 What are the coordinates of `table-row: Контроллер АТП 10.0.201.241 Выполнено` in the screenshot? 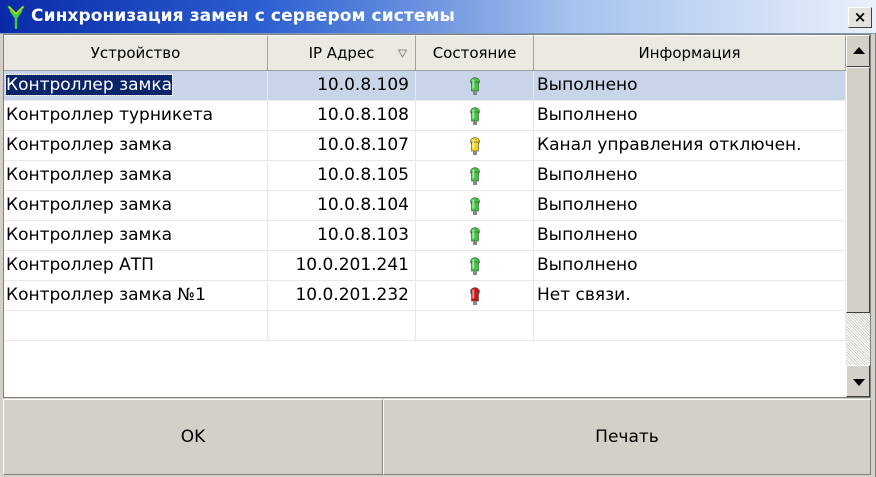 It's located at (425, 266).